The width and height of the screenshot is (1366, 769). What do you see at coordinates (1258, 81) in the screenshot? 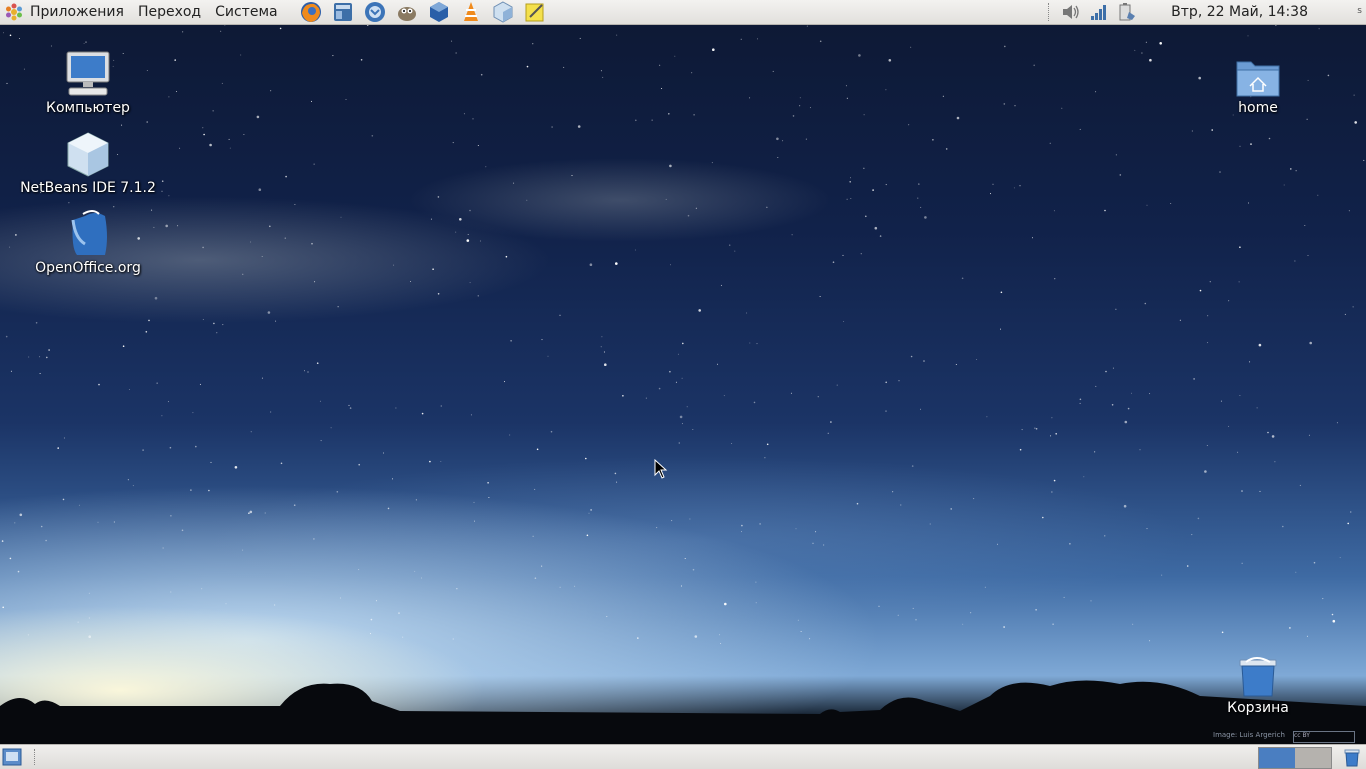
I see `desktop-icon-home: home` at bounding box center [1258, 81].